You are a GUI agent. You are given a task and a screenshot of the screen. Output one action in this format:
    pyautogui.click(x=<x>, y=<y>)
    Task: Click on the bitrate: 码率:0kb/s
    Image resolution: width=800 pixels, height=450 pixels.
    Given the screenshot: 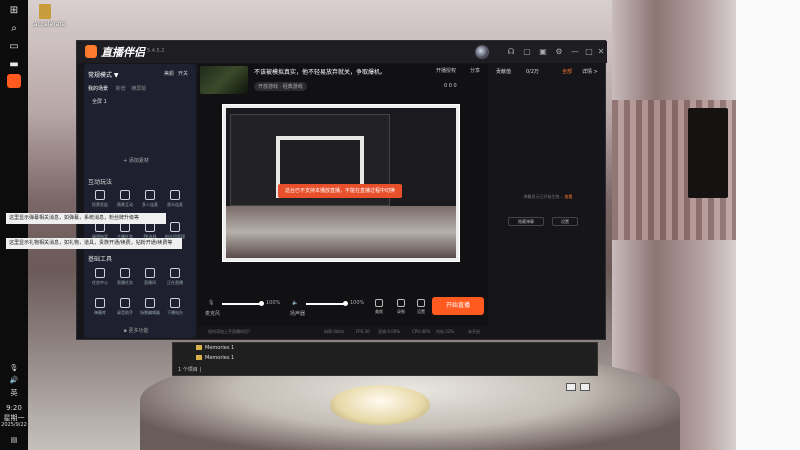 What is the action you would take?
    pyautogui.click(x=334, y=331)
    